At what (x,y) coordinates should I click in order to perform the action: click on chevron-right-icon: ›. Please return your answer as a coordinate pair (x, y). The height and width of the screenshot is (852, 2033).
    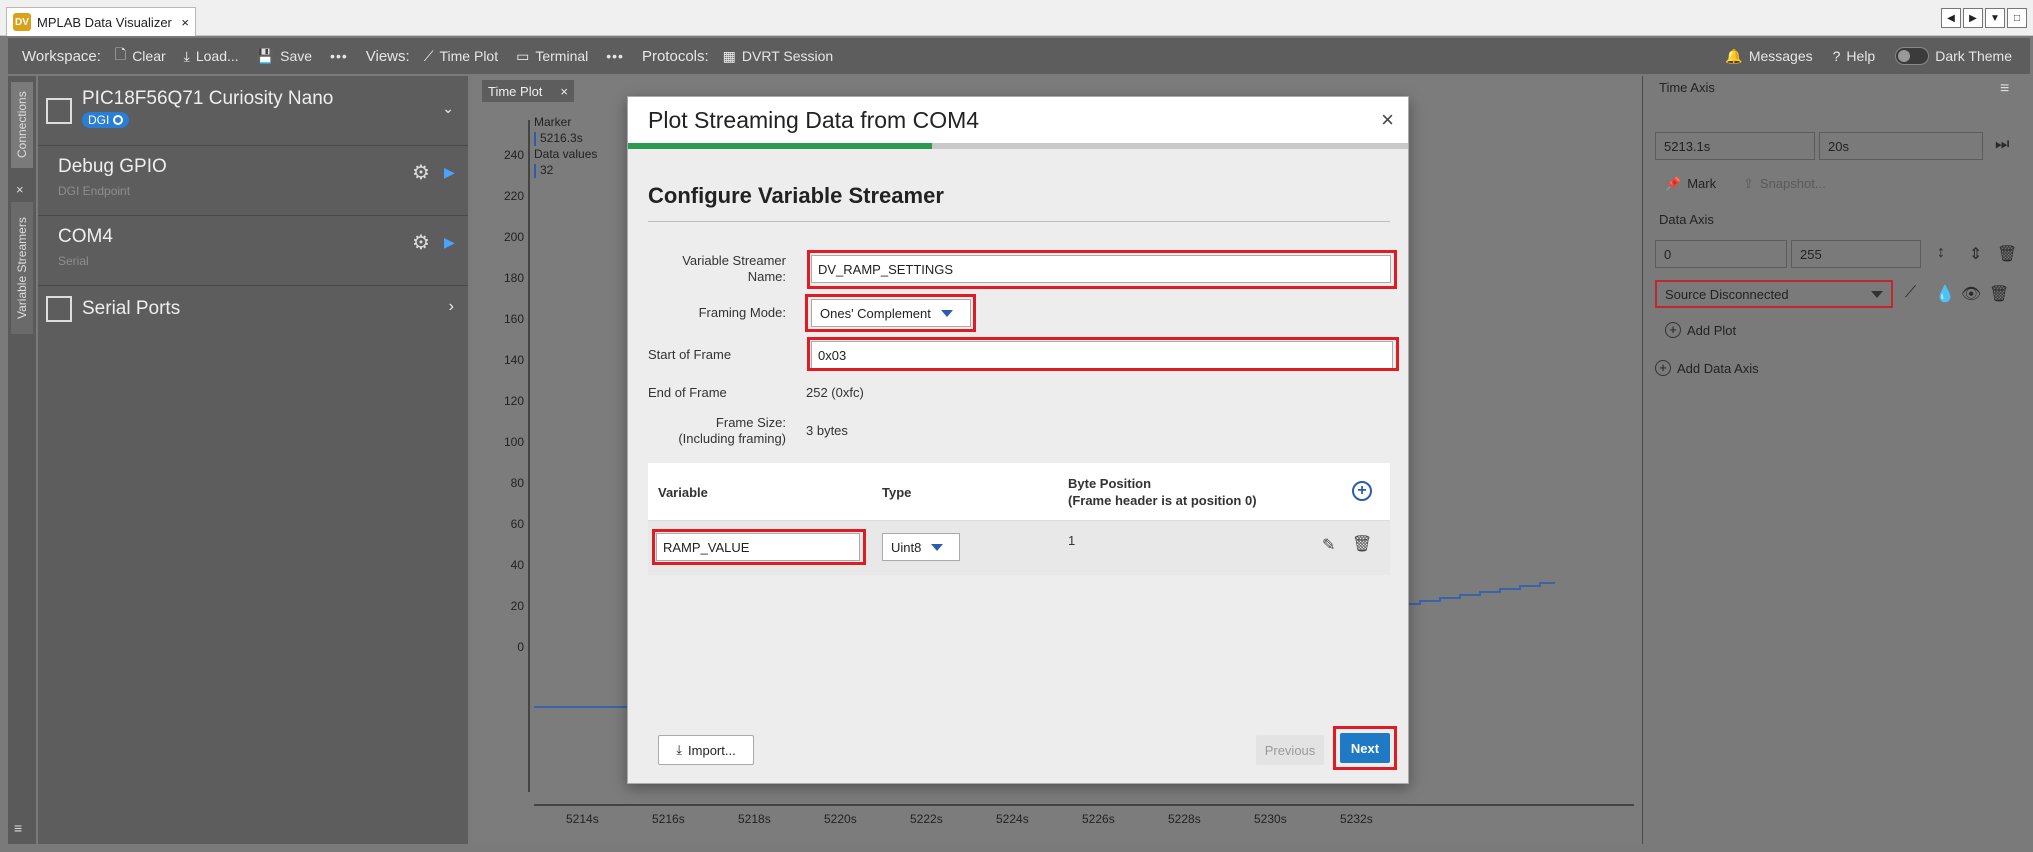
    Looking at the image, I should click on (451, 307).